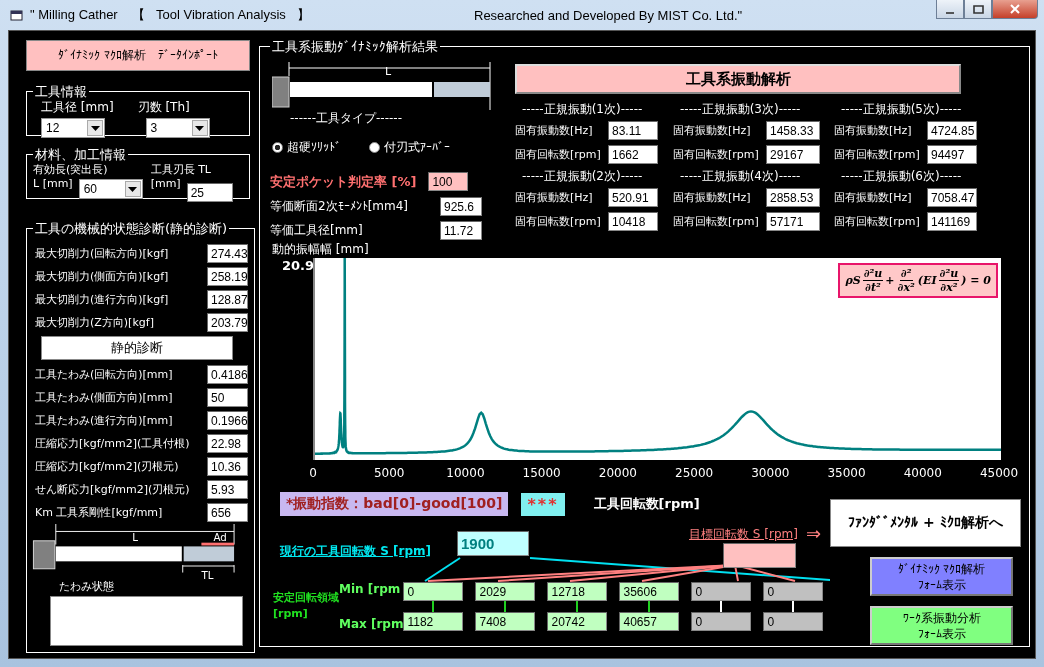  What do you see at coordinates (738, 79) in the screenshot?
I see `analyze-button: 工具系振動解析` at bounding box center [738, 79].